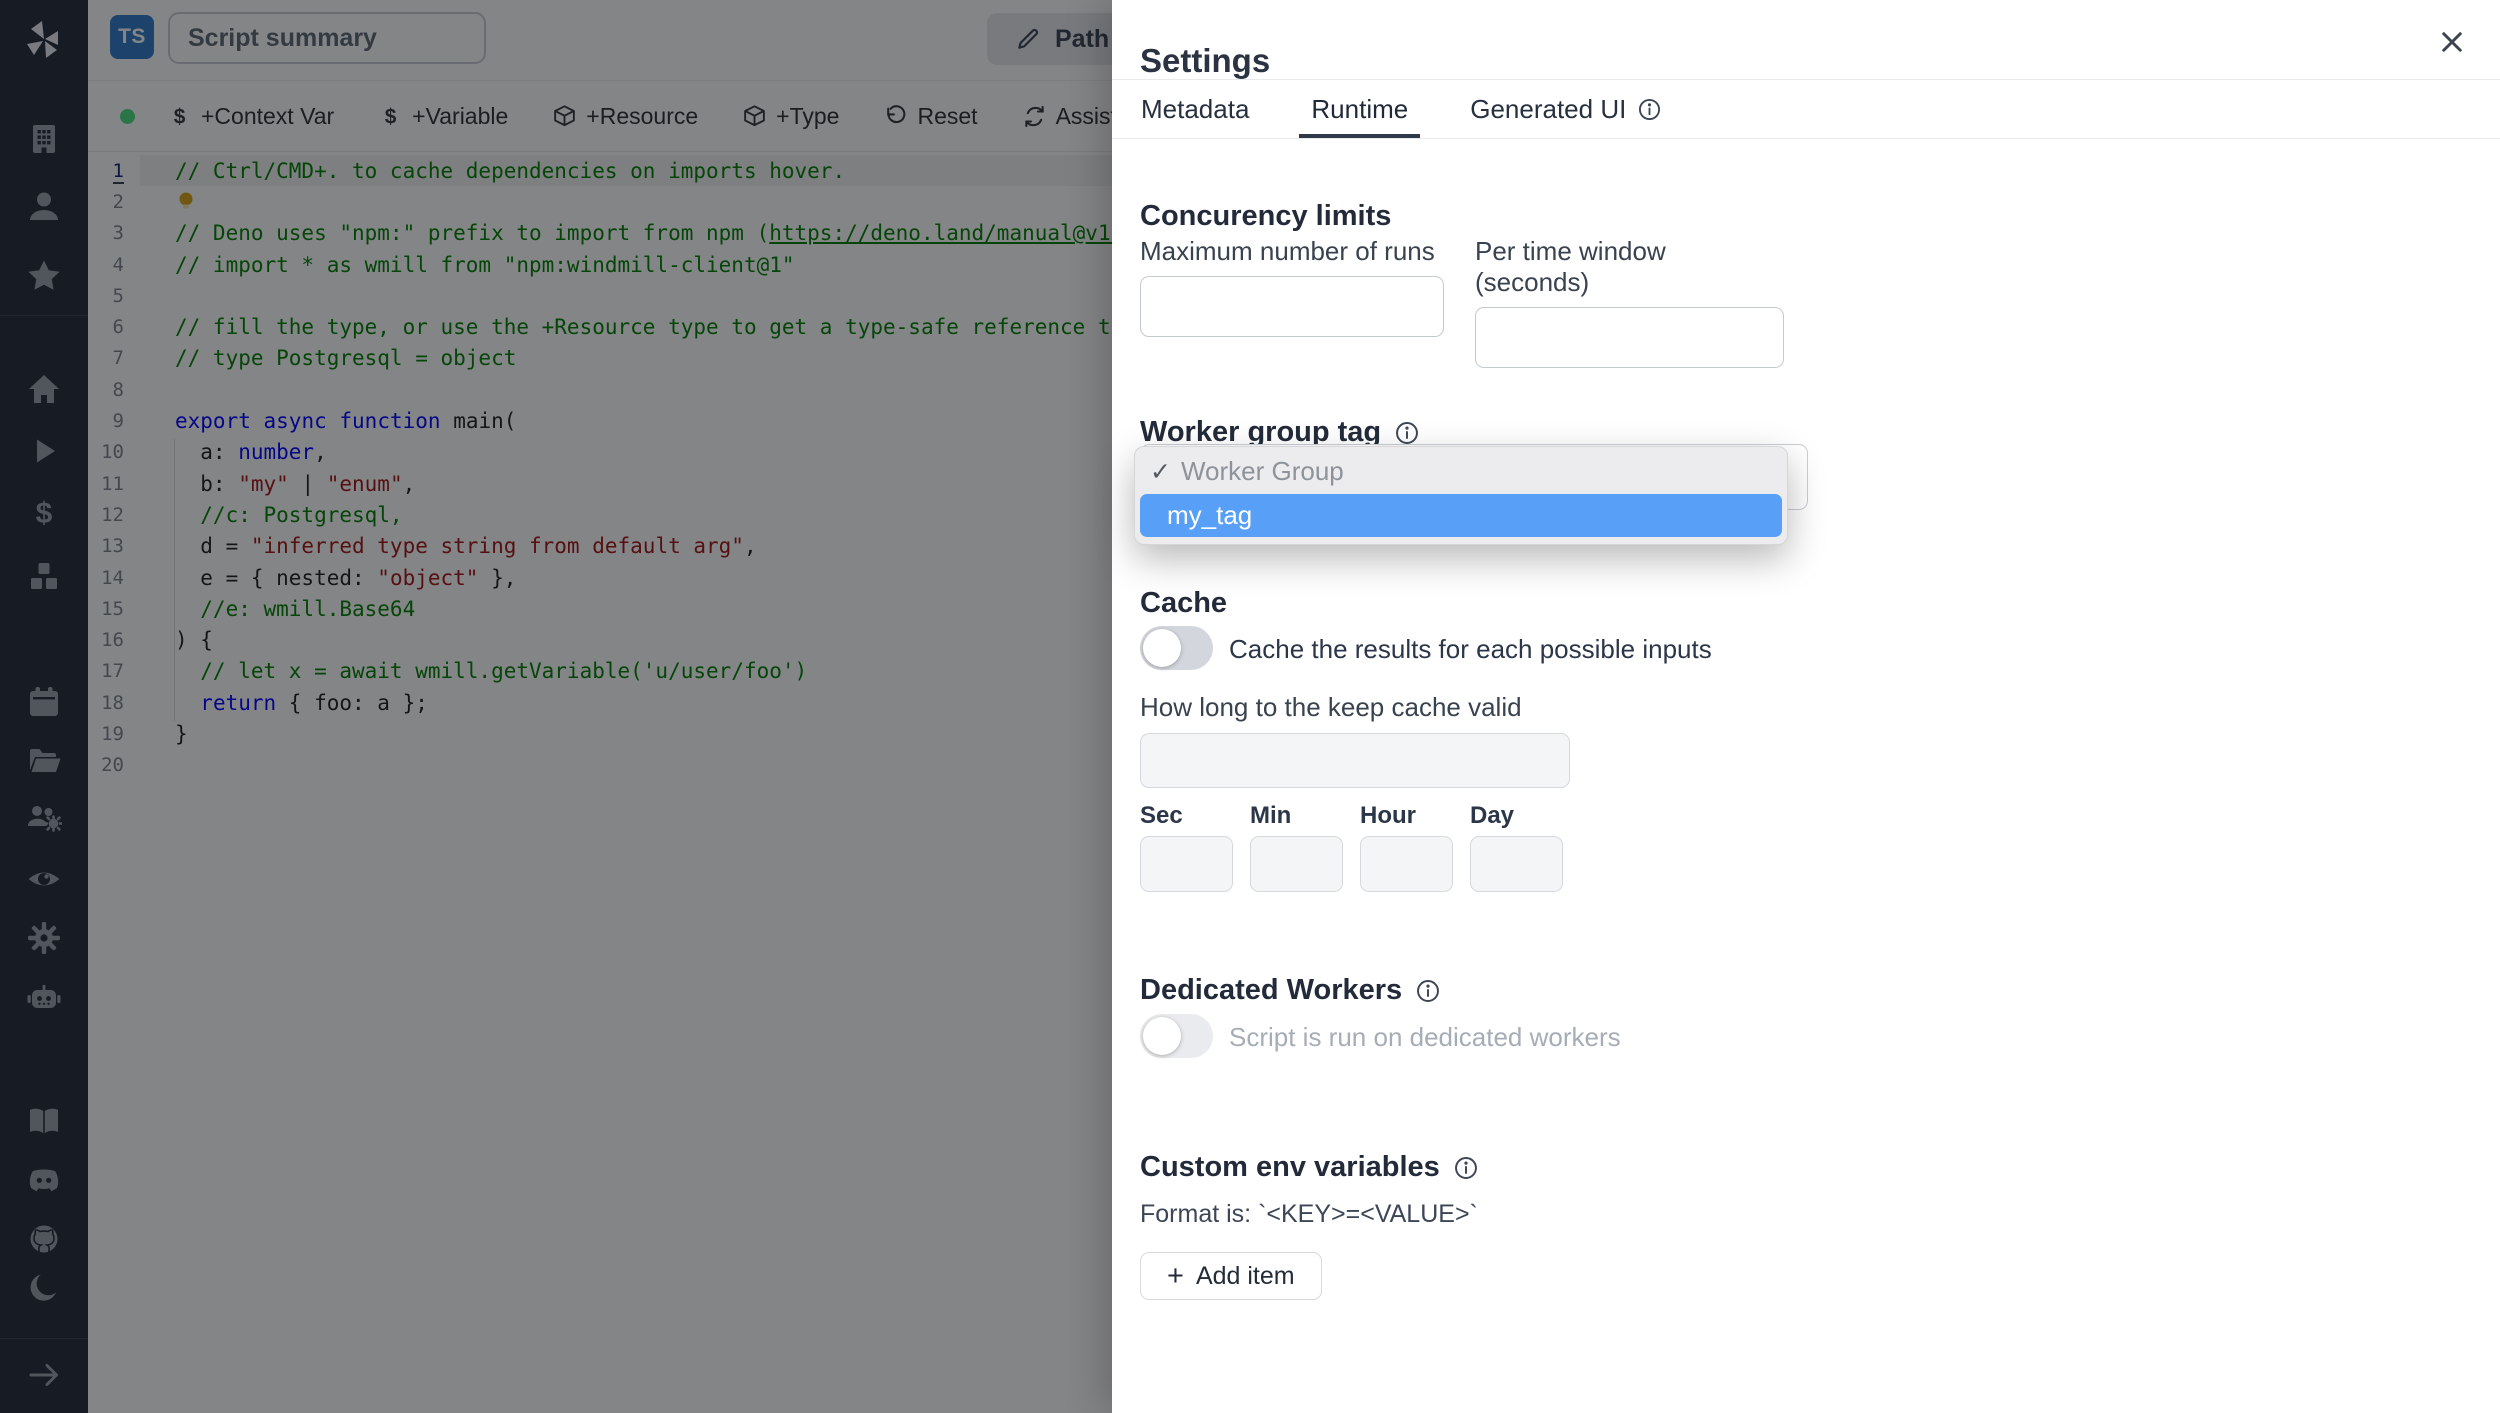  Describe the element at coordinates (1160, 471) in the screenshot. I see `check-icon: ✓` at that location.